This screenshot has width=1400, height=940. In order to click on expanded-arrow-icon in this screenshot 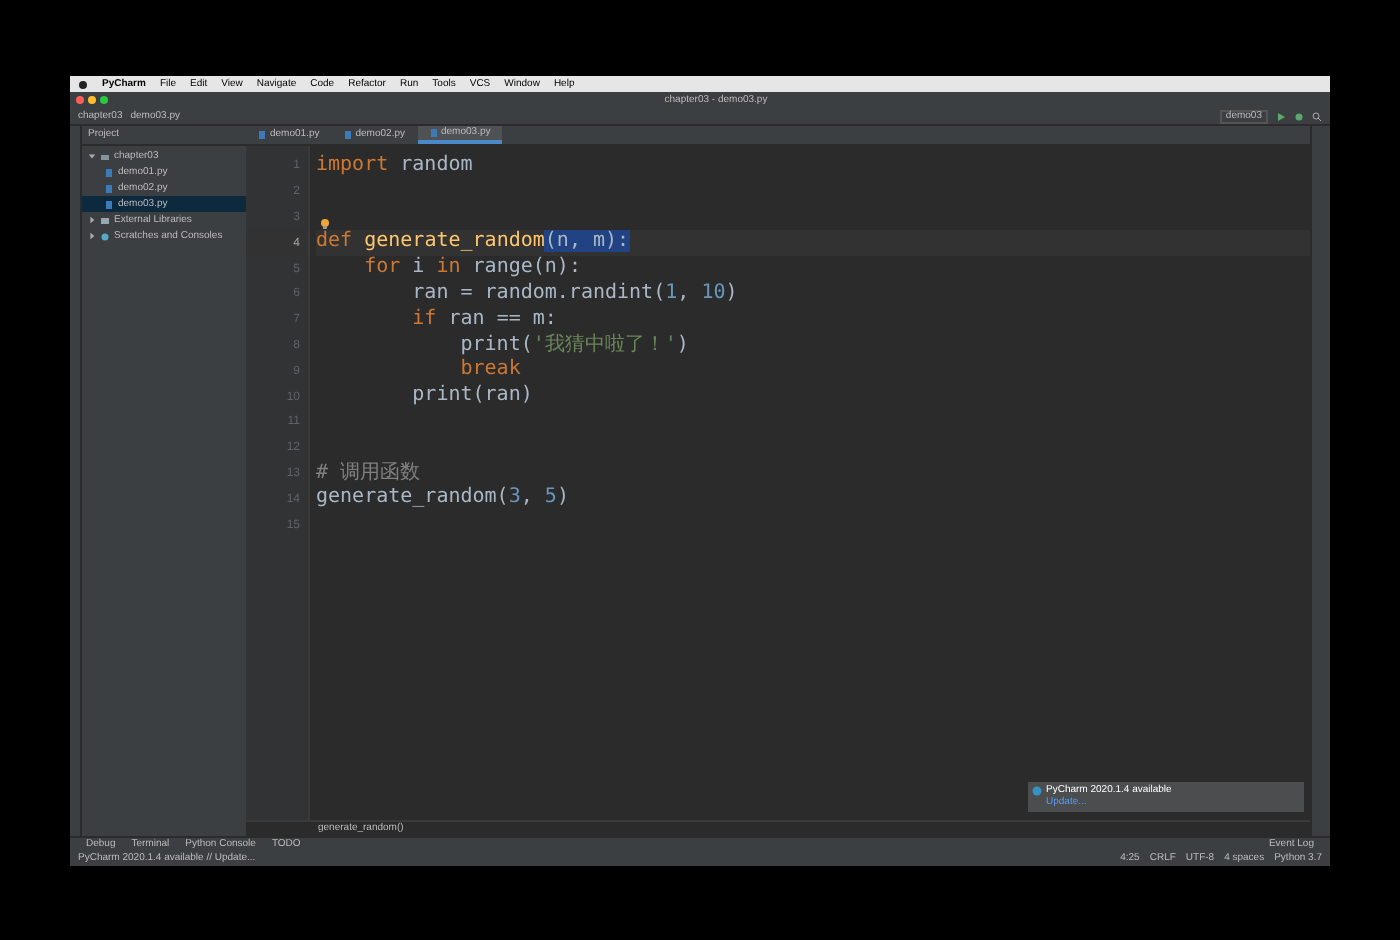, I will do `click(92, 156)`.